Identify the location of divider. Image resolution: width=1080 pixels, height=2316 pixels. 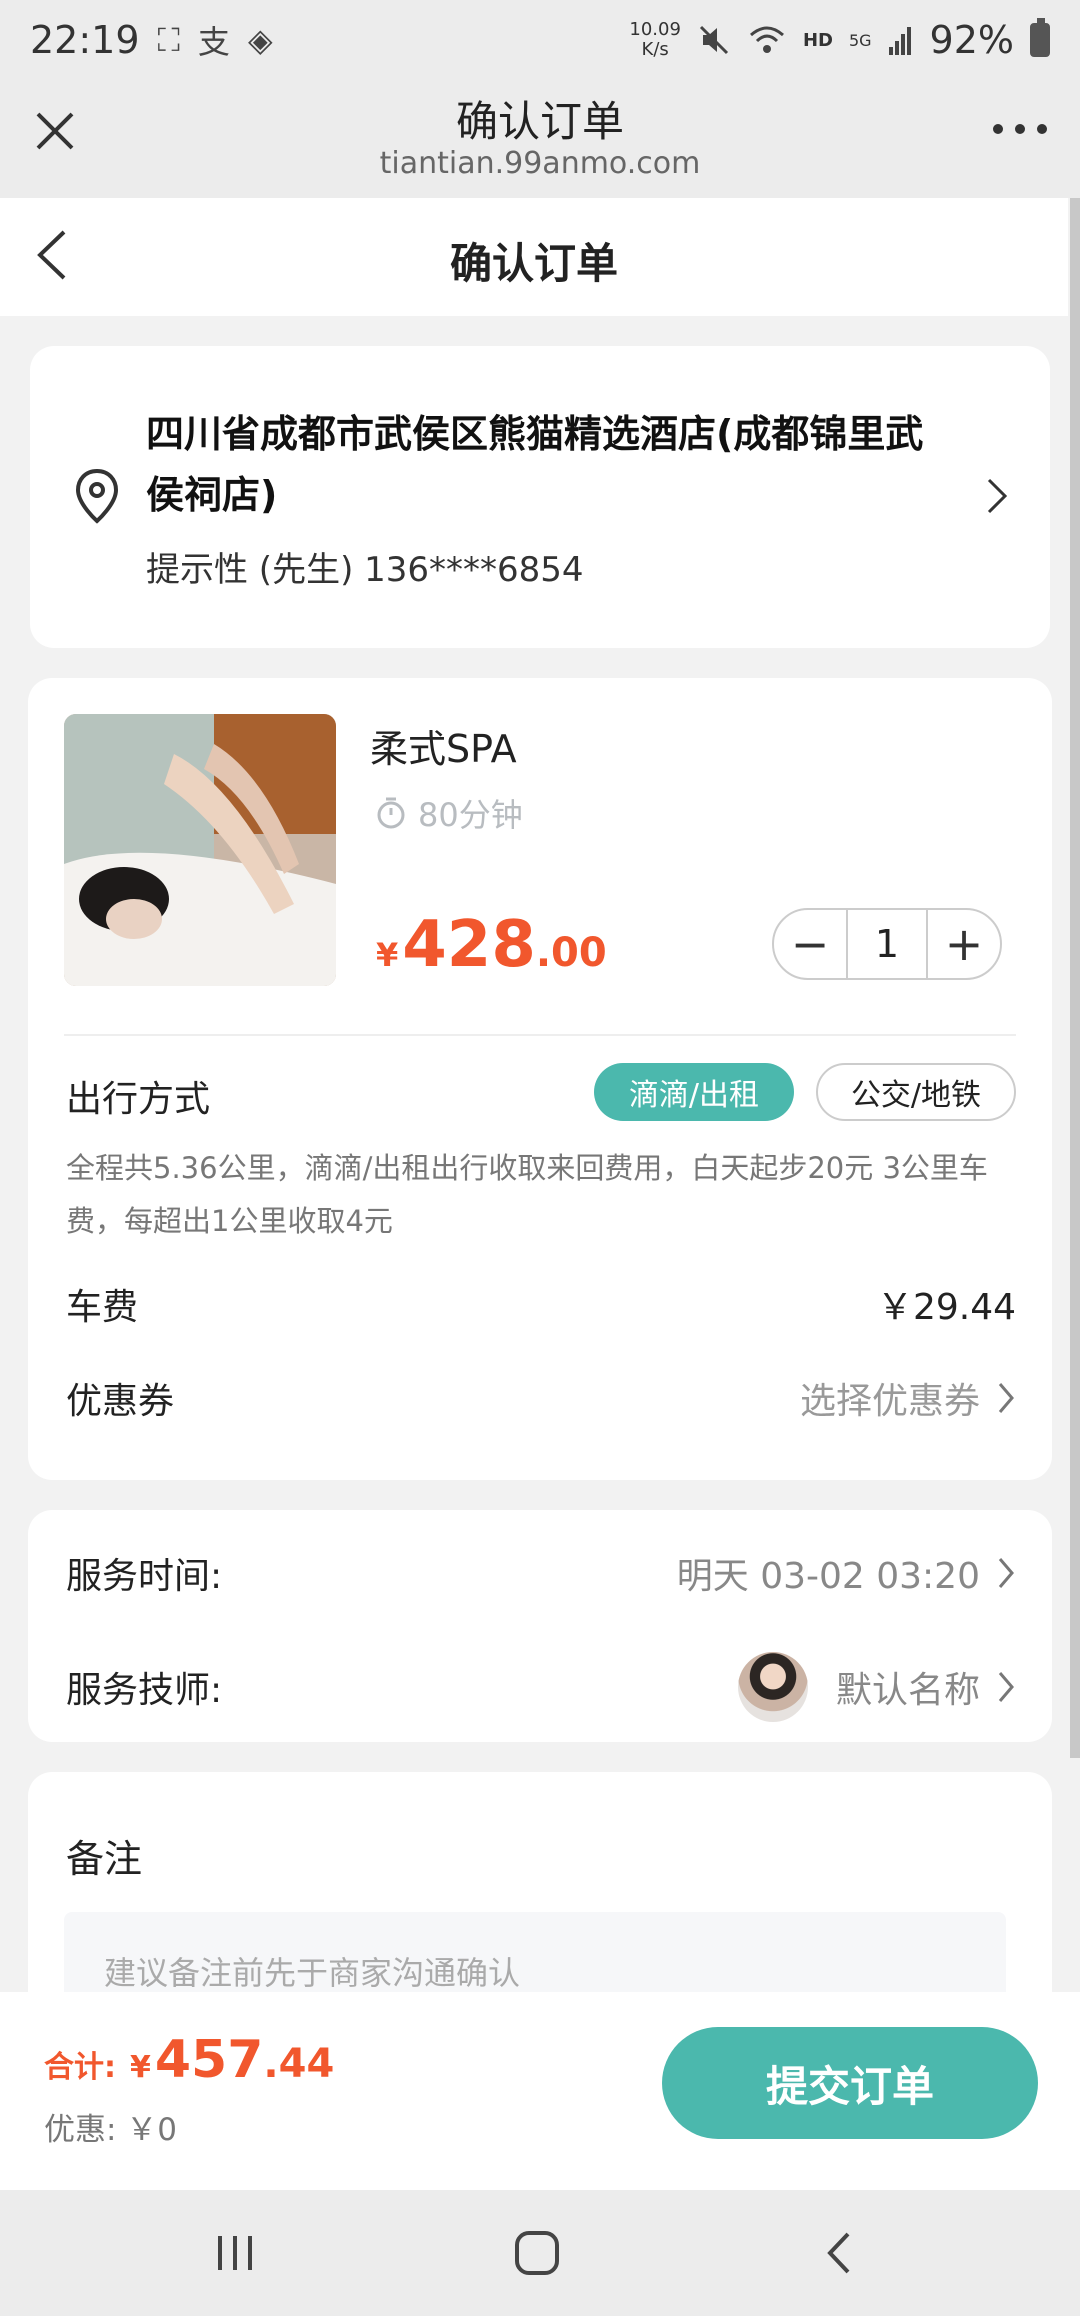
(540, 1035).